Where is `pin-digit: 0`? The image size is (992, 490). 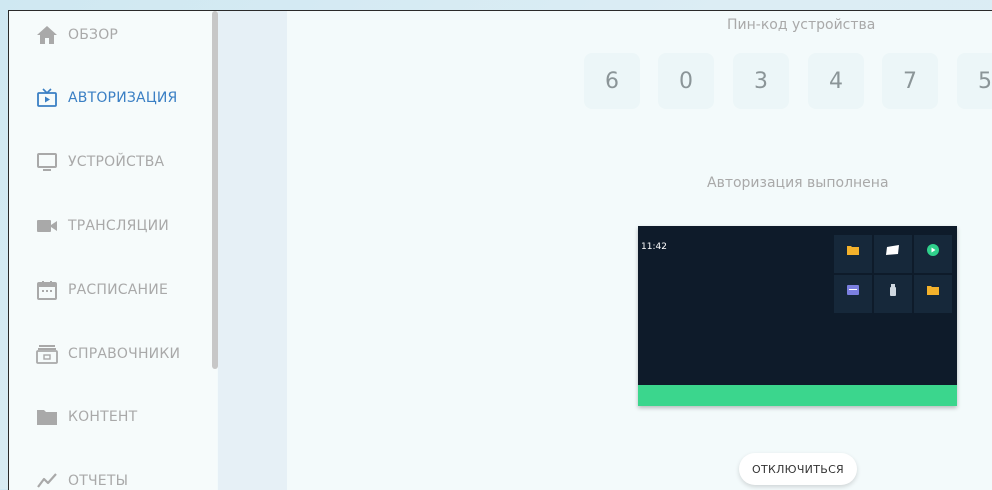 pin-digit: 0 is located at coordinates (686, 81).